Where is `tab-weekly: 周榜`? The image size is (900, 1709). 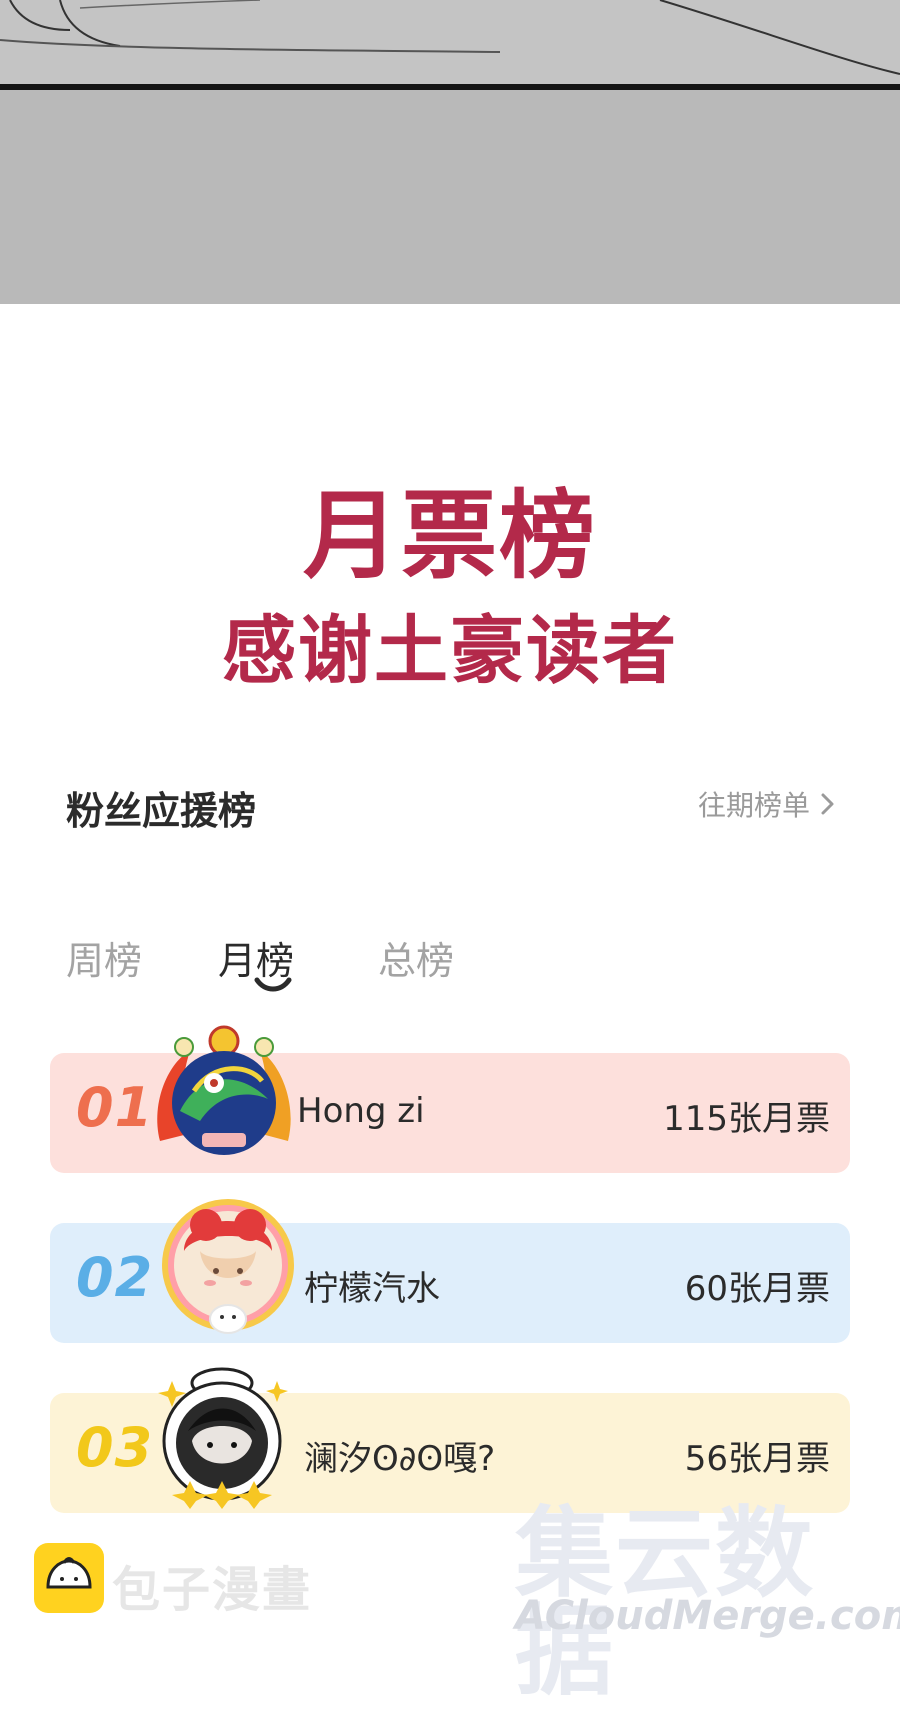 tab-weekly: 周榜 is located at coordinates (104, 957).